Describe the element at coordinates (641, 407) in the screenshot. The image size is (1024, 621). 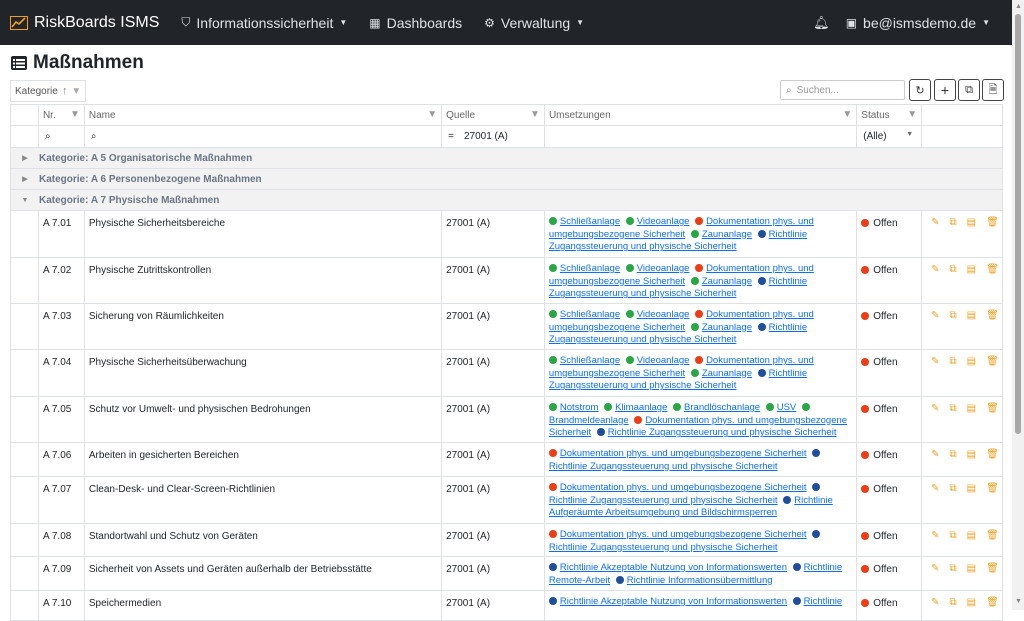
I see `implementation-link: Klimaanlage` at that location.